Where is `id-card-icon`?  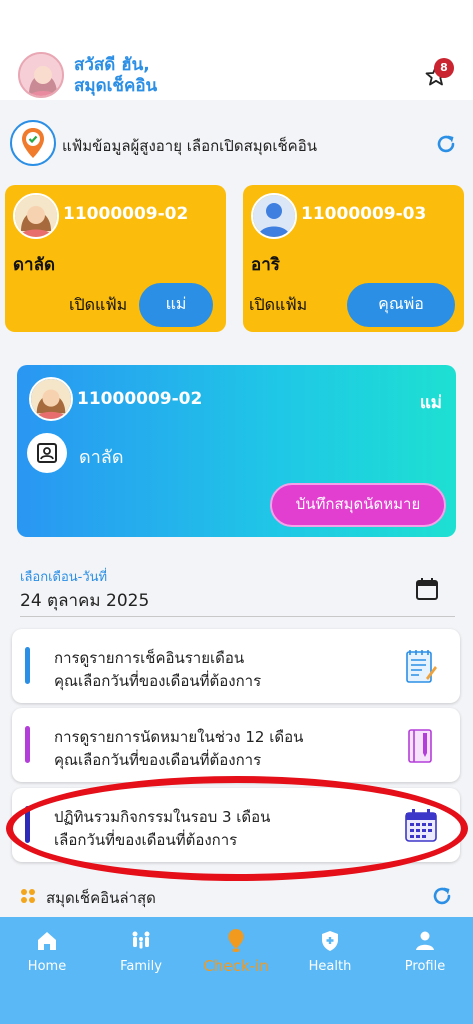
id-card-icon is located at coordinates (47, 453).